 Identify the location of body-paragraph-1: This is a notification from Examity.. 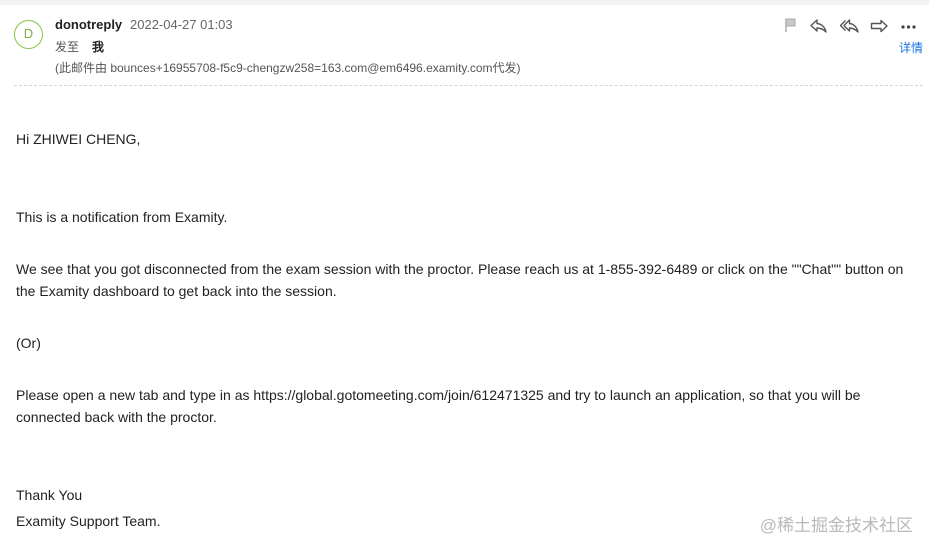
(122, 217).